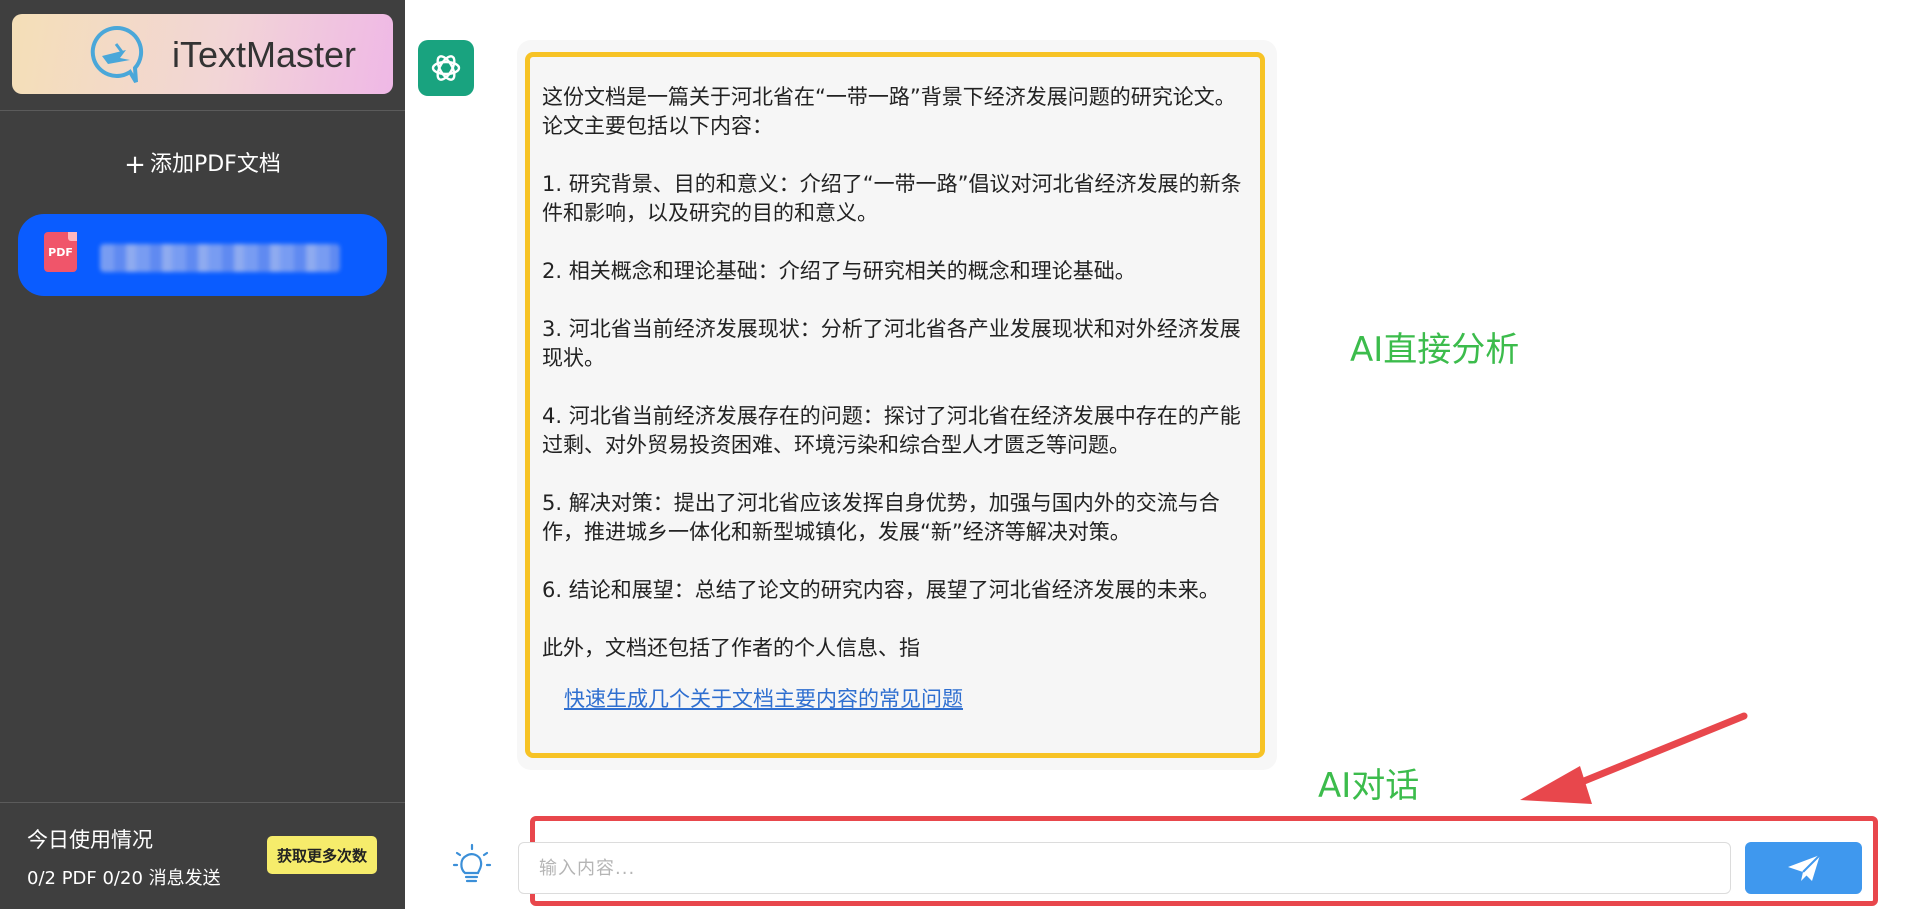  I want to click on get-more-button: 获取更多次数, so click(322, 855).